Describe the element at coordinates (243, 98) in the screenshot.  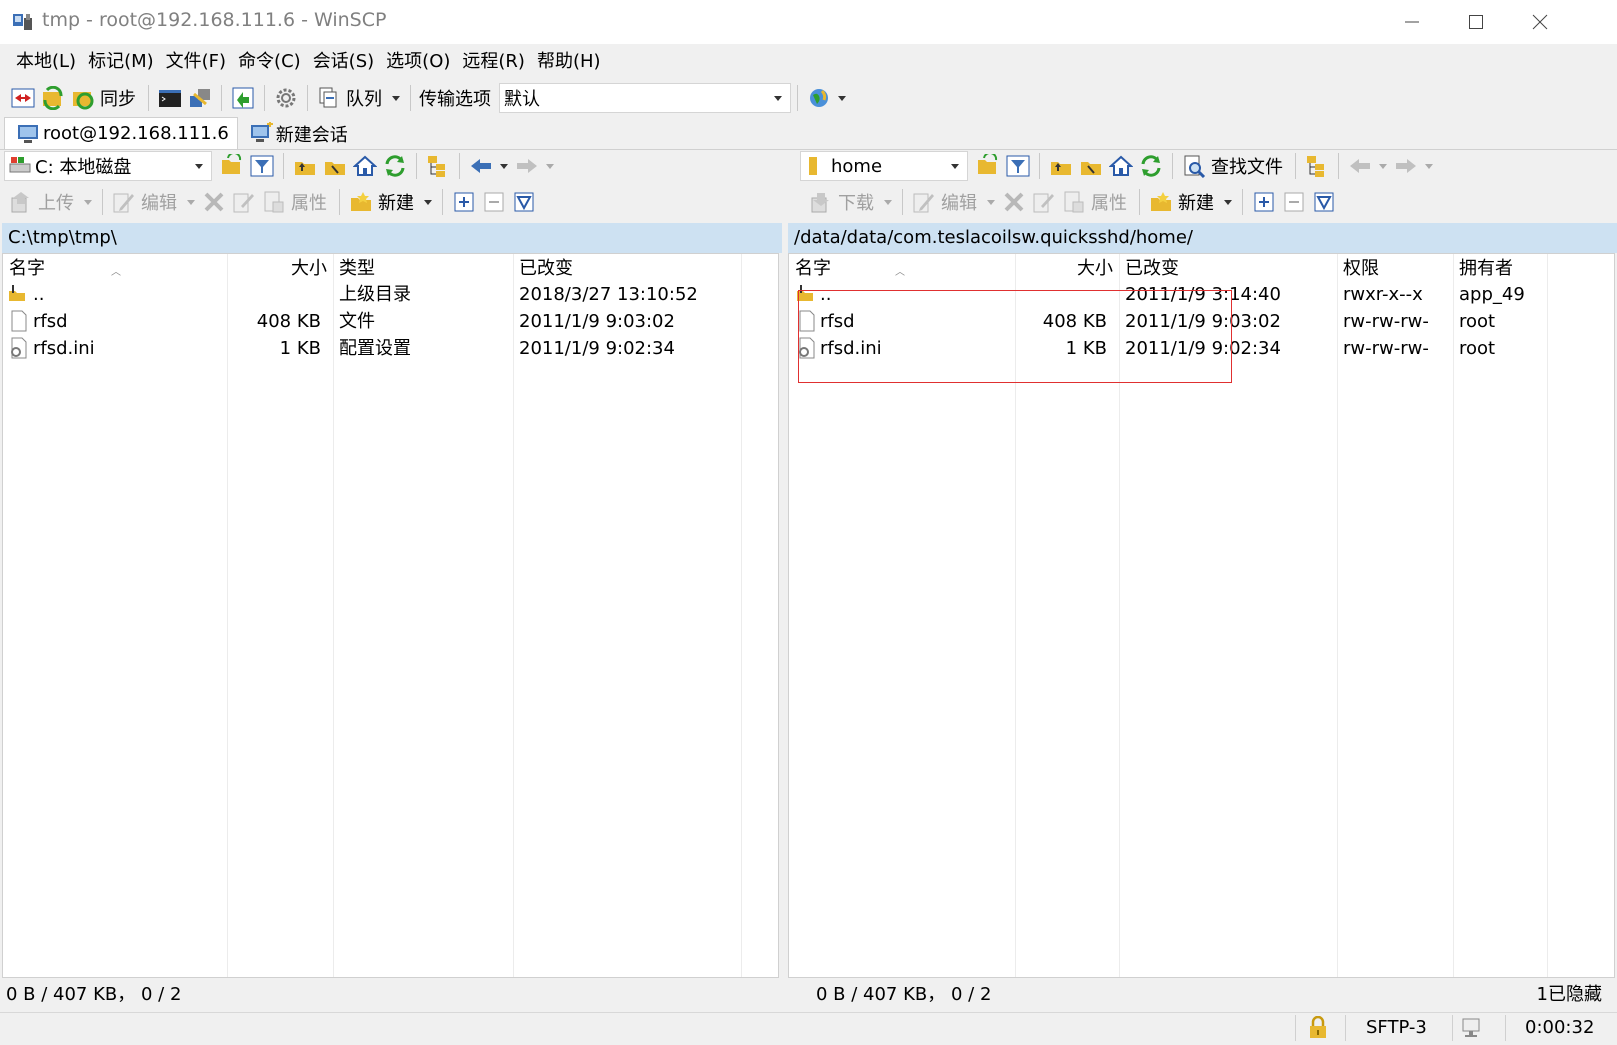
I see `transfer-icon` at that location.